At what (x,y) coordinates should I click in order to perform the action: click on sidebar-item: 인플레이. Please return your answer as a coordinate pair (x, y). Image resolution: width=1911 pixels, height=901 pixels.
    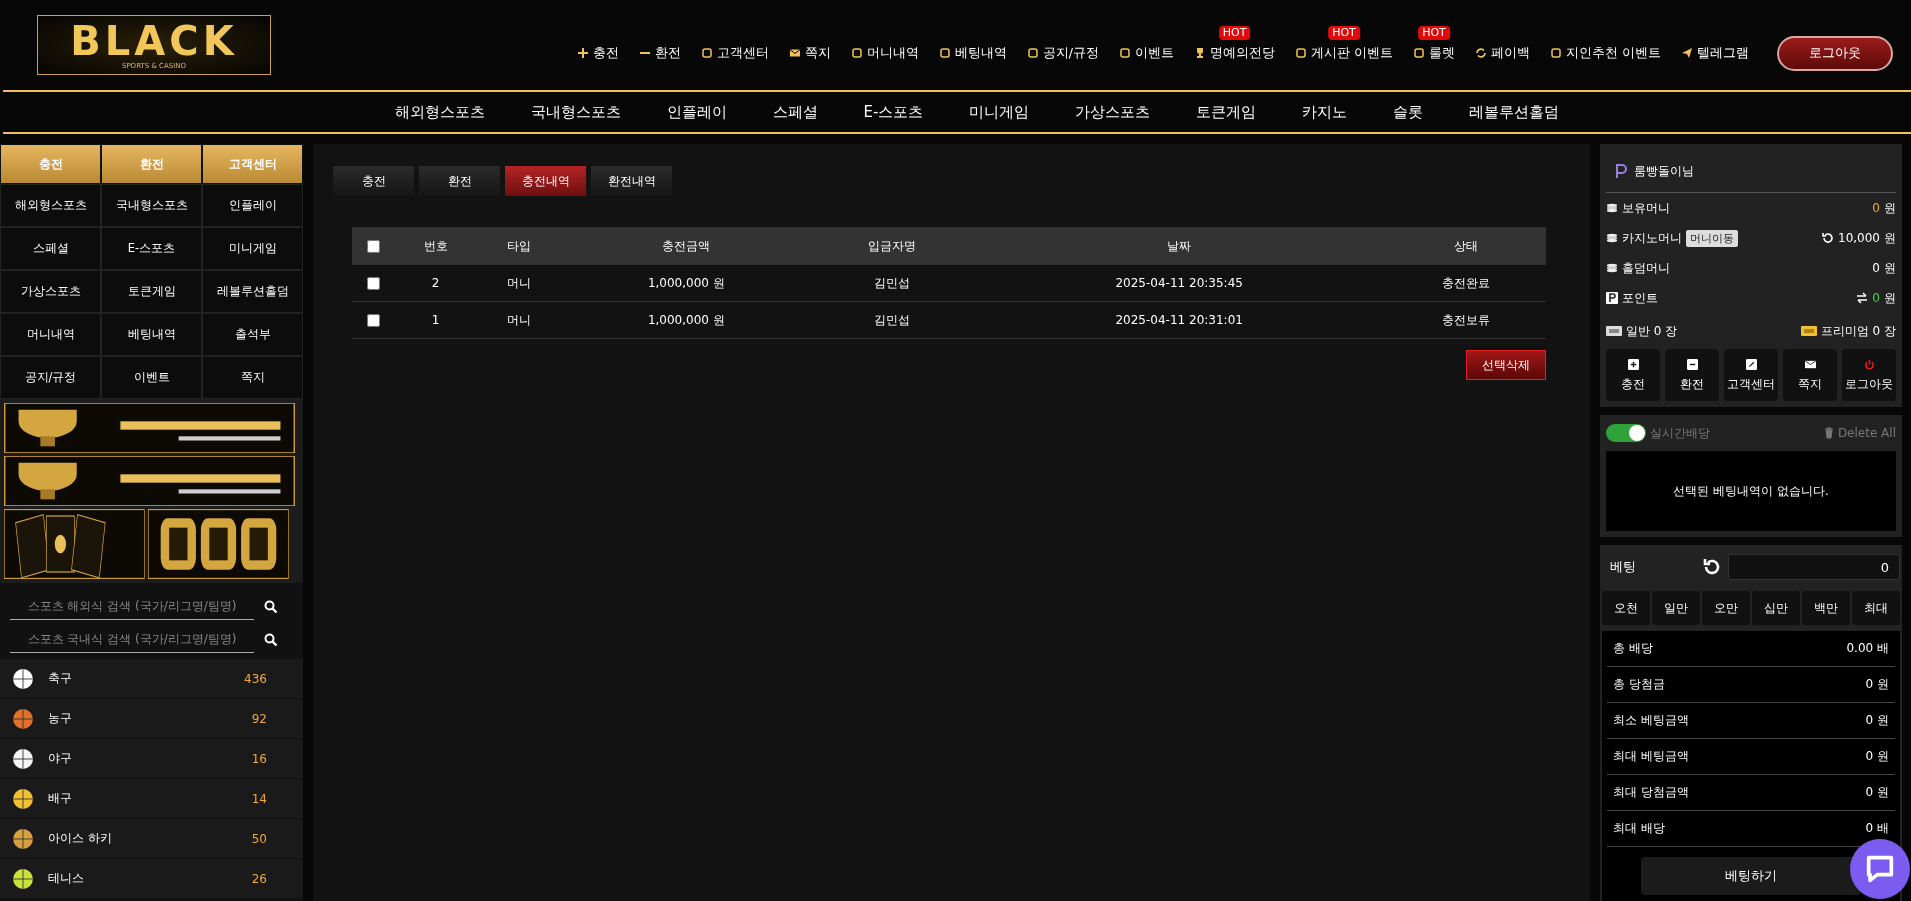
    Looking at the image, I should click on (252, 205).